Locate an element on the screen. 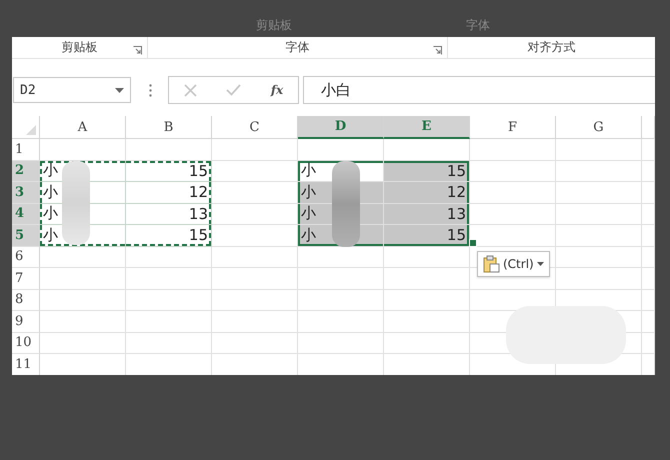 The image size is (670, 460). row-header: 10 is located at coordinates (26, 343).